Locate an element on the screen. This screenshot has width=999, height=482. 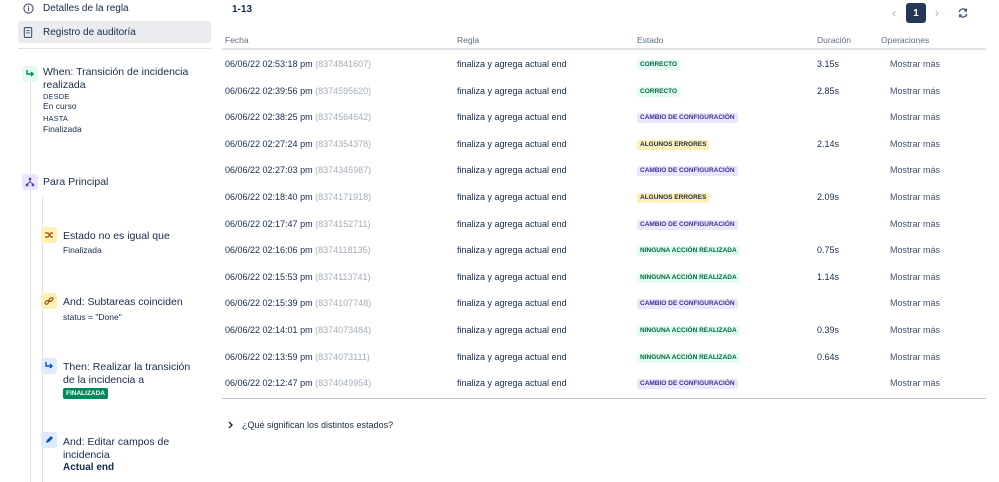
condition1-title: Estado no es igual que is located at coordinates (116, 236).